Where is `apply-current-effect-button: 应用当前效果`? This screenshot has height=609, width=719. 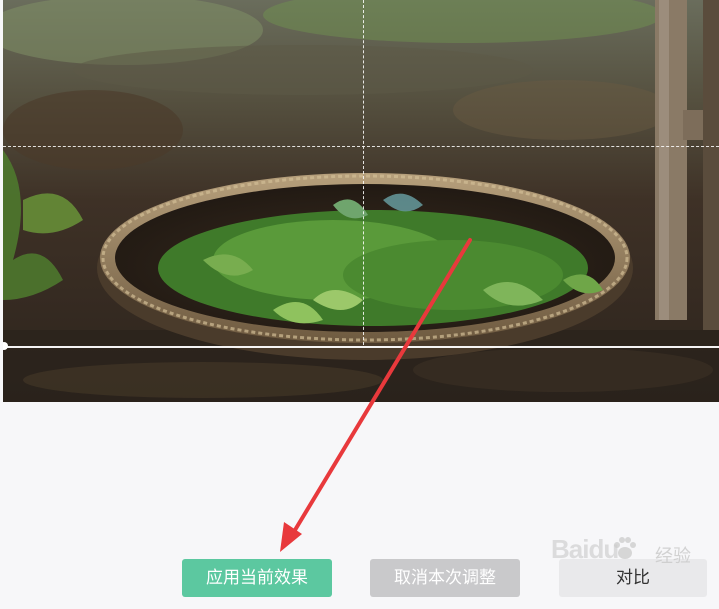
apply-current-effect-button: 应用当前效果 is located at coordinates (257, 578).